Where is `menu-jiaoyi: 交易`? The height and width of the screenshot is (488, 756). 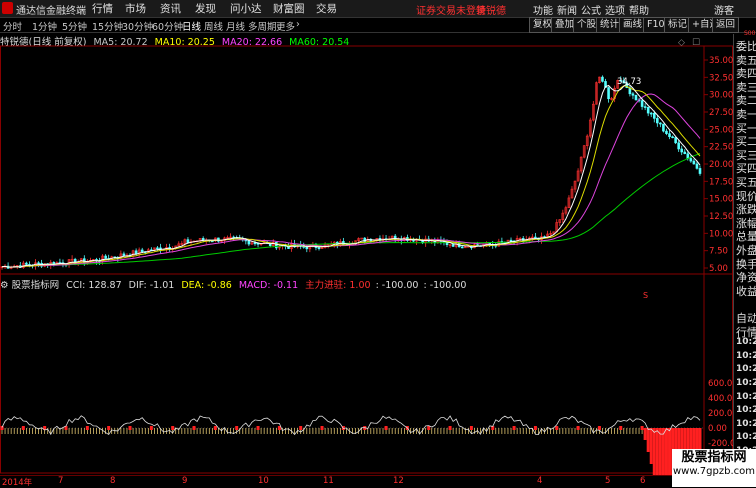 menu-jiaoyi: 交易 is located at coordinates (326, 8).